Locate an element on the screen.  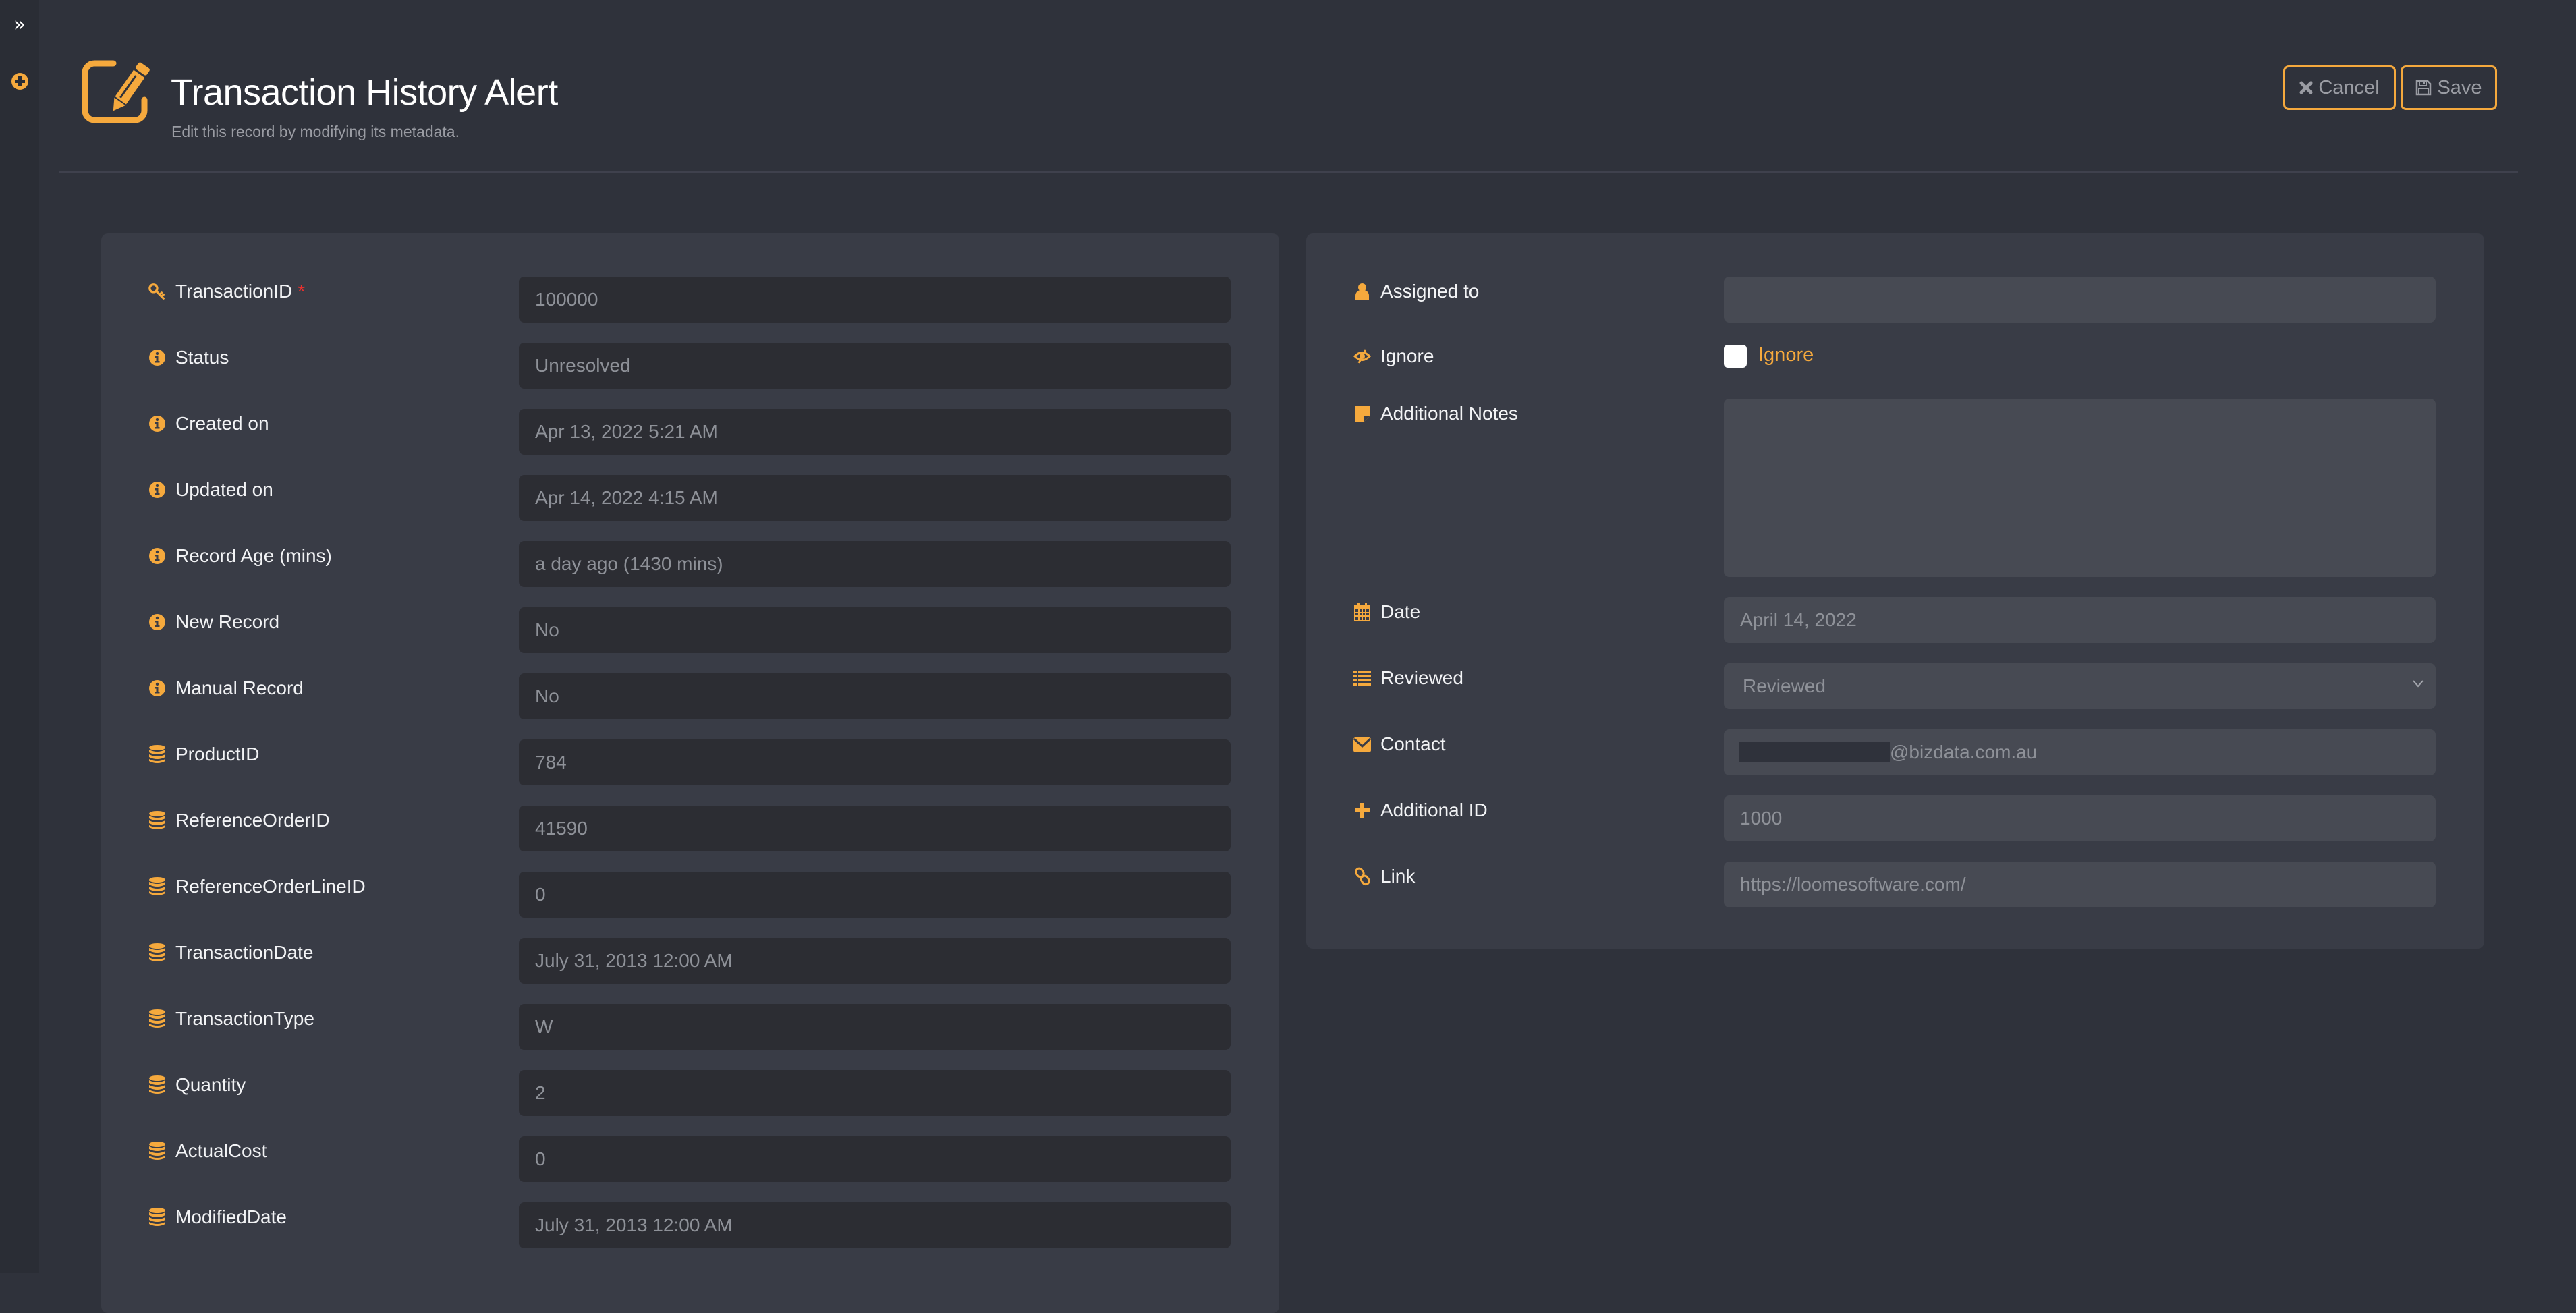
field-value-input: 784 is located at coordinates (875, 762).